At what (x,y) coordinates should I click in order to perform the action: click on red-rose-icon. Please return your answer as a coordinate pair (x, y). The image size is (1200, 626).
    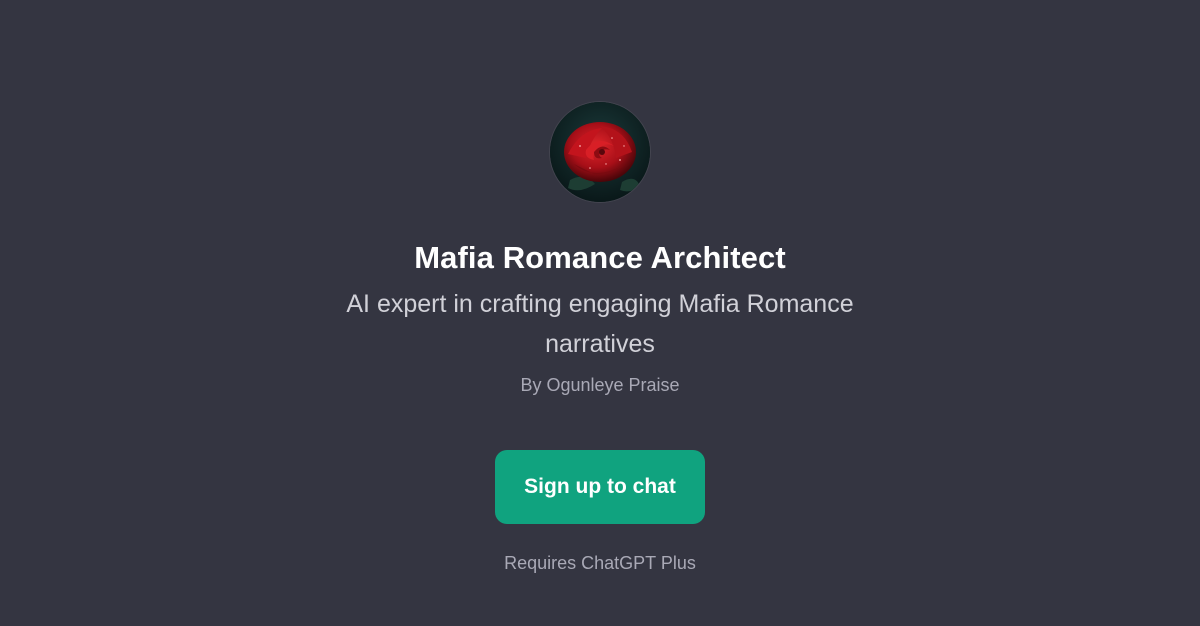
    Looking at the image, I should click on (600, 152).